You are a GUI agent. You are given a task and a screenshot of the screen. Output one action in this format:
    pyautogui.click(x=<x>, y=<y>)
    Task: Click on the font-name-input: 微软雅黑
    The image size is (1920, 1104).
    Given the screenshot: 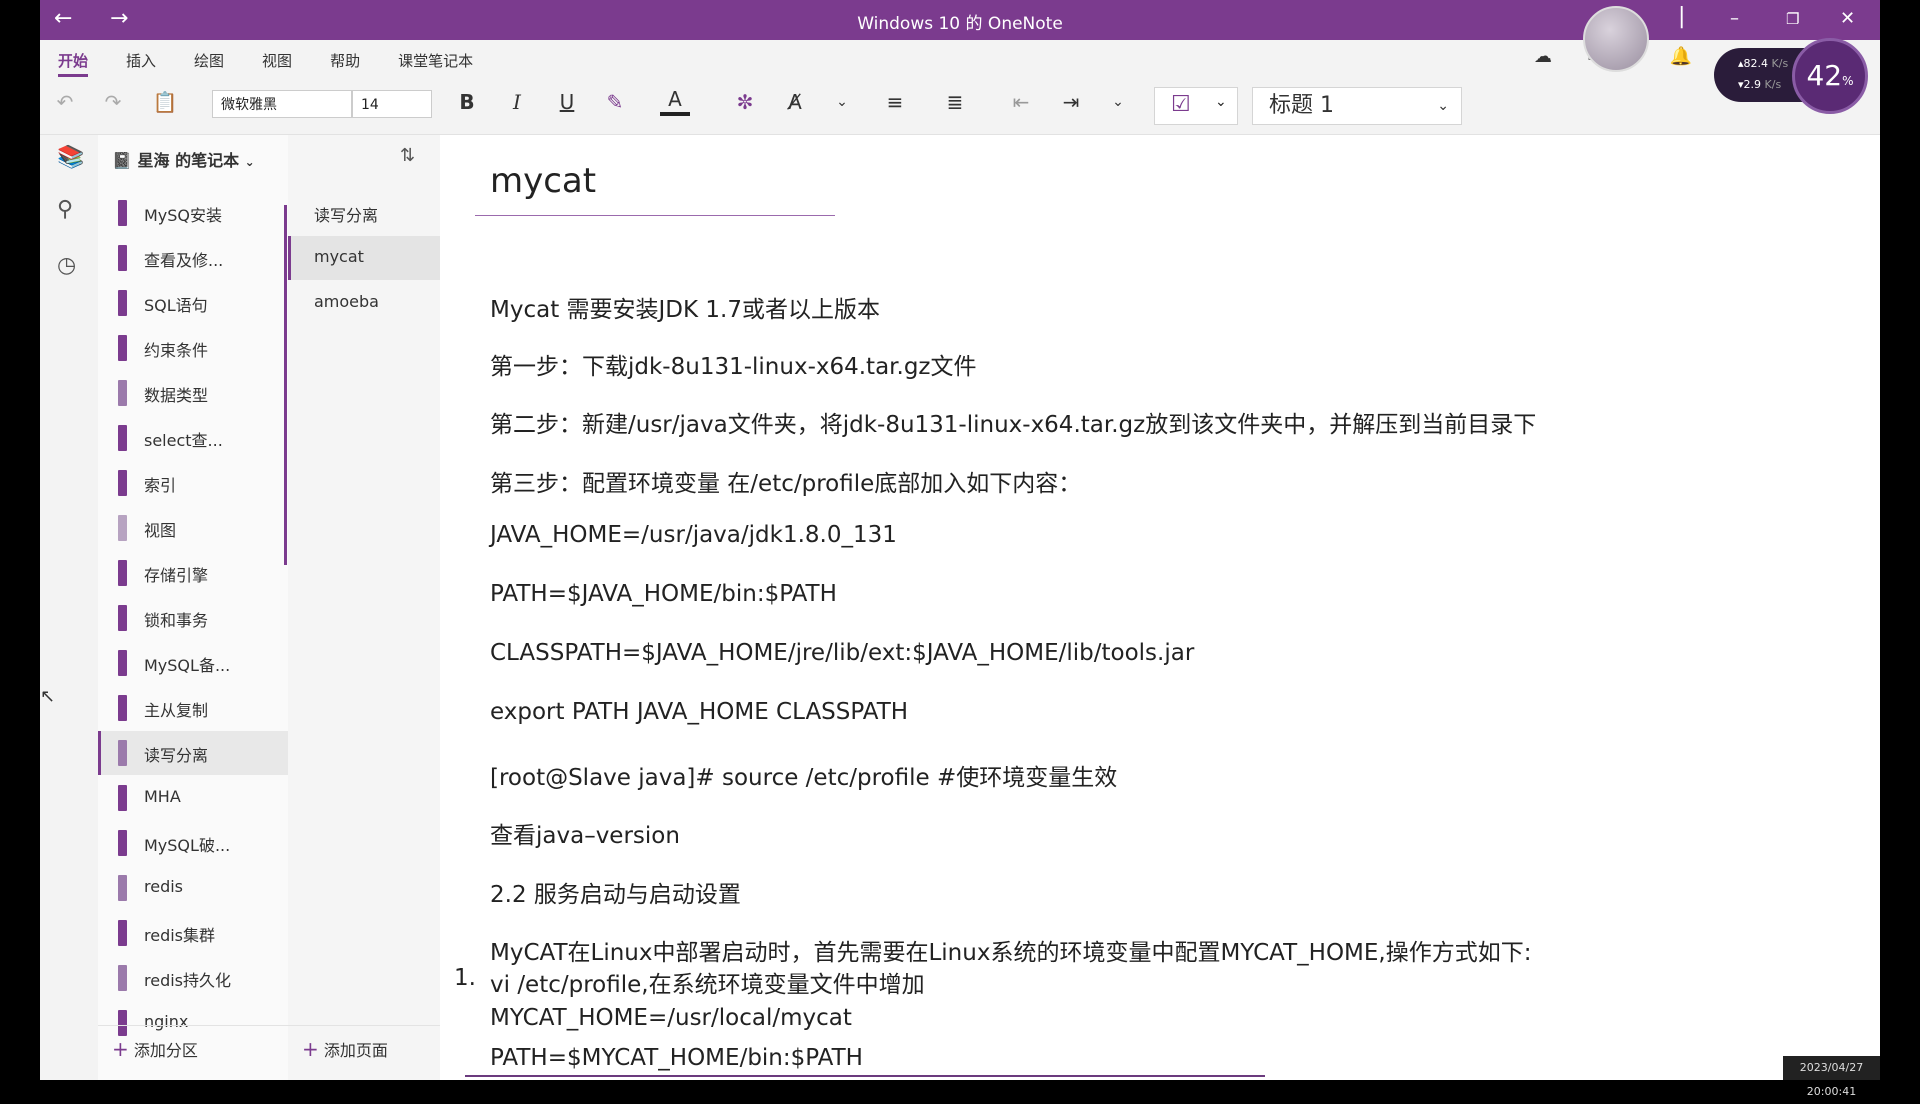 What is the action you would take?
    pyautogui.click(x=282, y=104)
    